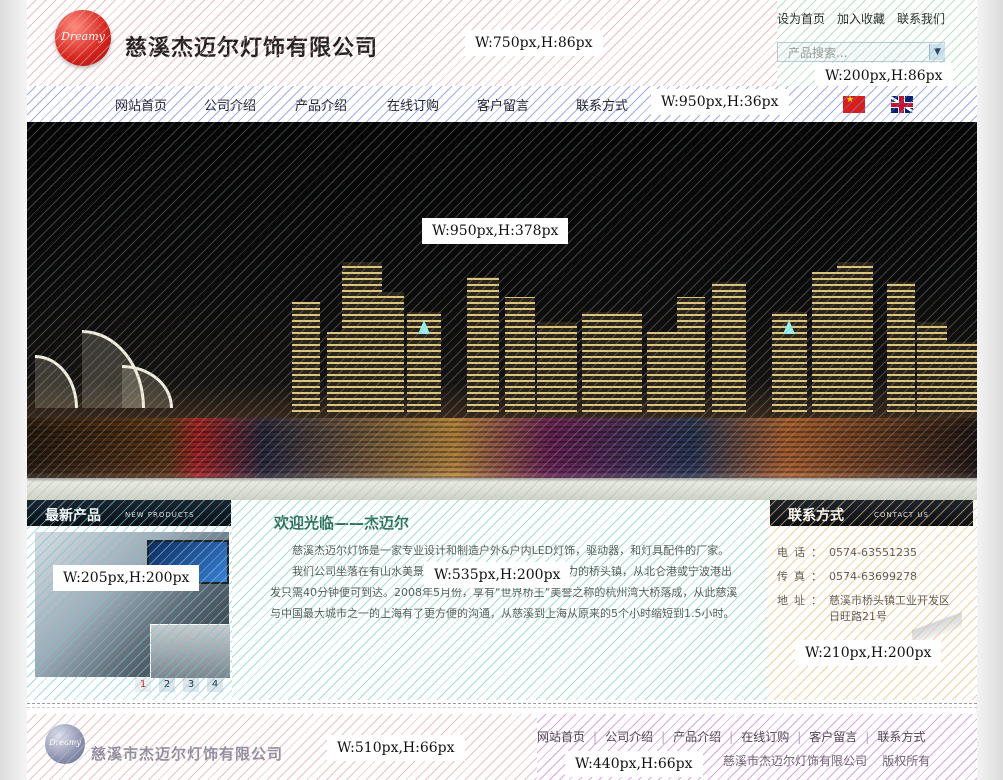 The width and height of the screenshot is (1003, 780). Describe the element at coordinates (765, 737) in the screenshot. I see `footer-link-order: 在线订购` at that location.